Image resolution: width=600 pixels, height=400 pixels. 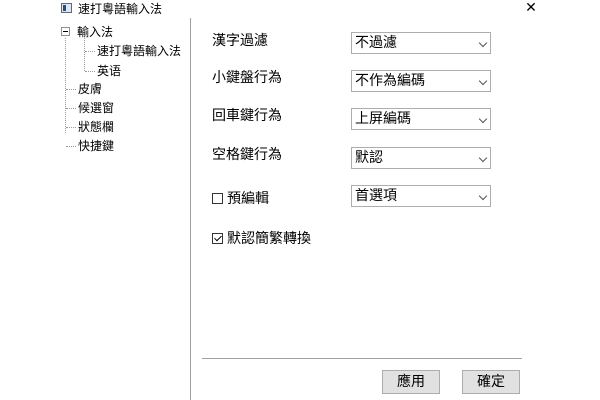 What do you see at coordinates (96, 146) in the screenshot?
I see `tree-item-shortcuts: 快捷鍵` at bounding box center [96, 146].